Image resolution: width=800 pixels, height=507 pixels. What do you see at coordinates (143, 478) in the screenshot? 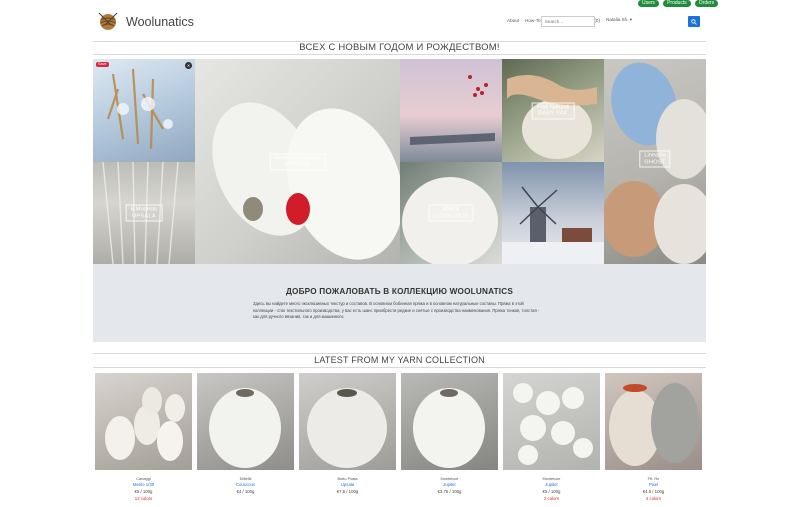
I see `product-brand: Cariaggi` at bounding box center [143, 478].